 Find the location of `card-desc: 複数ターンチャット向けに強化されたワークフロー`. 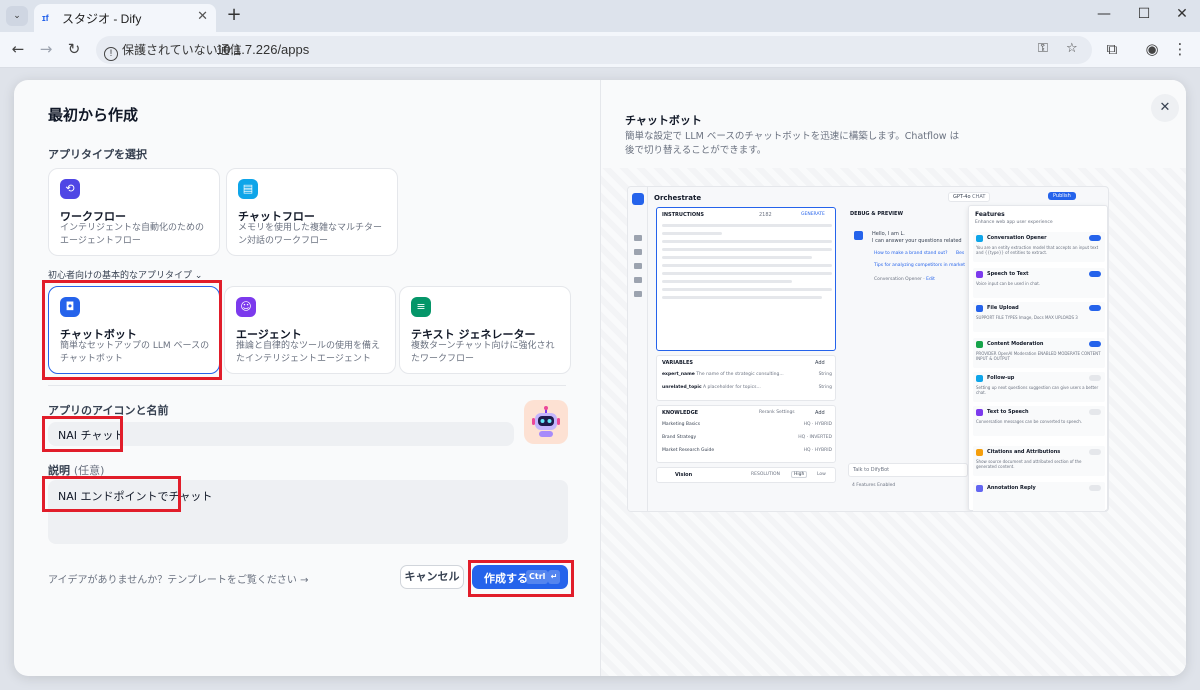

card-desc: 複数ターンチャット向けに強化されたワークフロー is located at coordinates (483, 352).